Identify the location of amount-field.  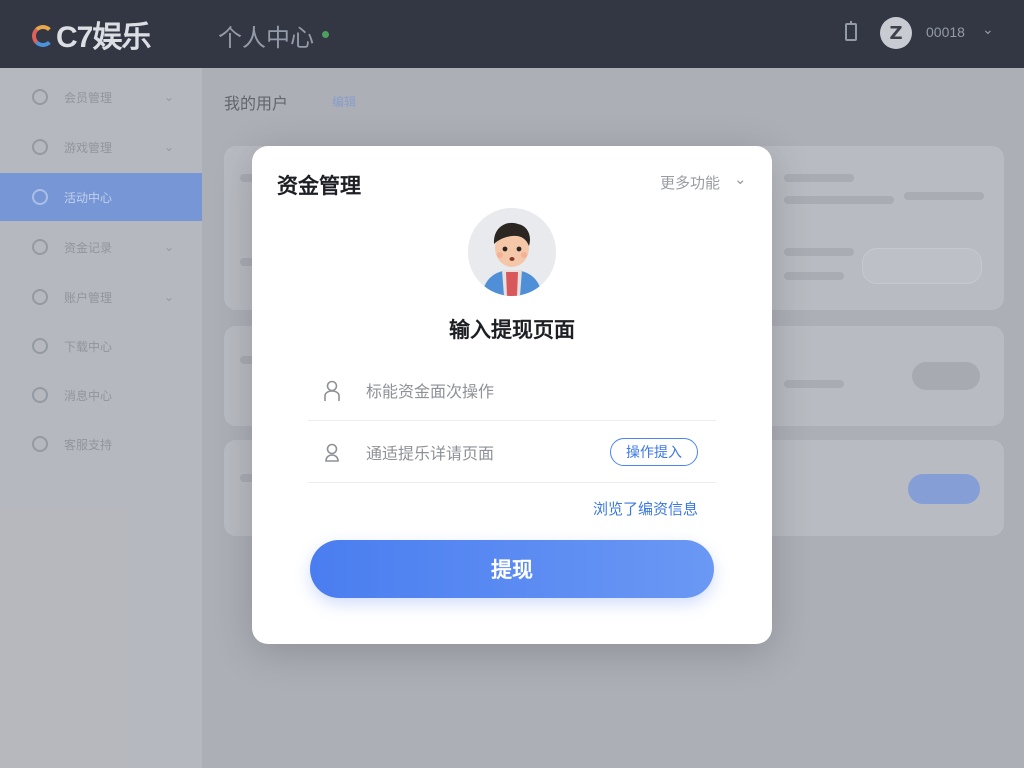
(512, 390).